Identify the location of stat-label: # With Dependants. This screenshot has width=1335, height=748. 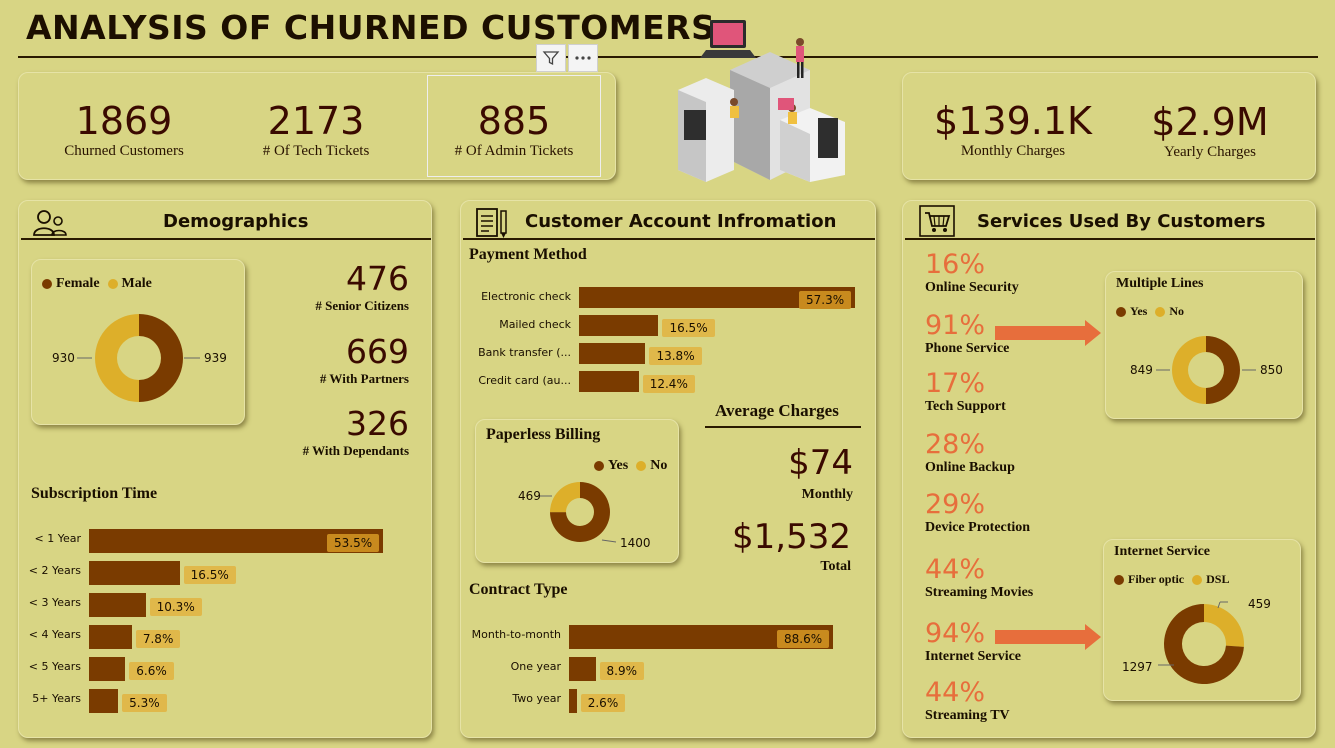
(355, 450).